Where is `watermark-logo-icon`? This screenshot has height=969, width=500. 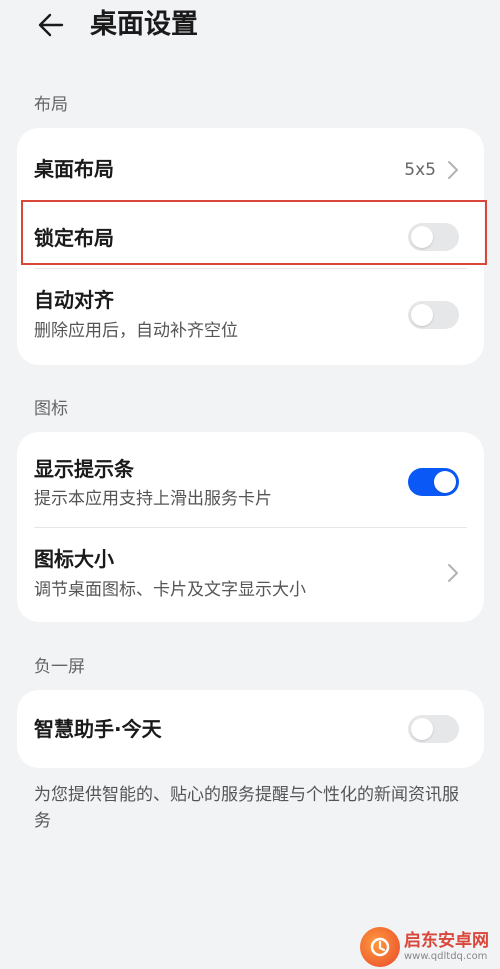
watermark-logo-icon is located at coordinates (380, 947).